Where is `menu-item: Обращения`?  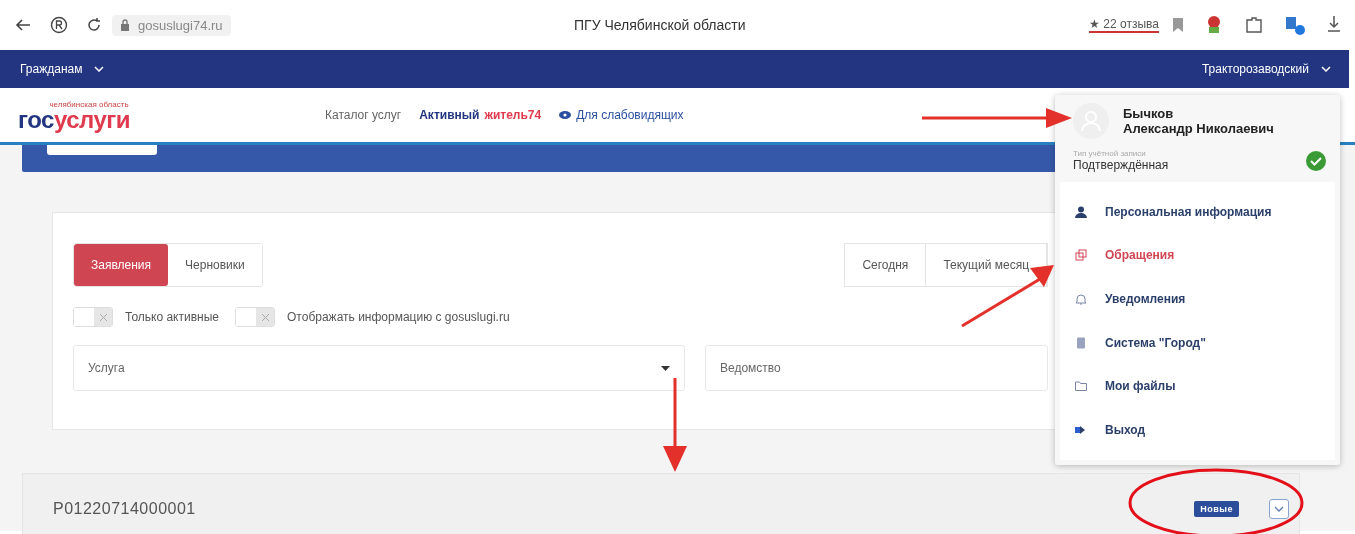 menu-item: Обращения is located at coordinates (1197, 255).